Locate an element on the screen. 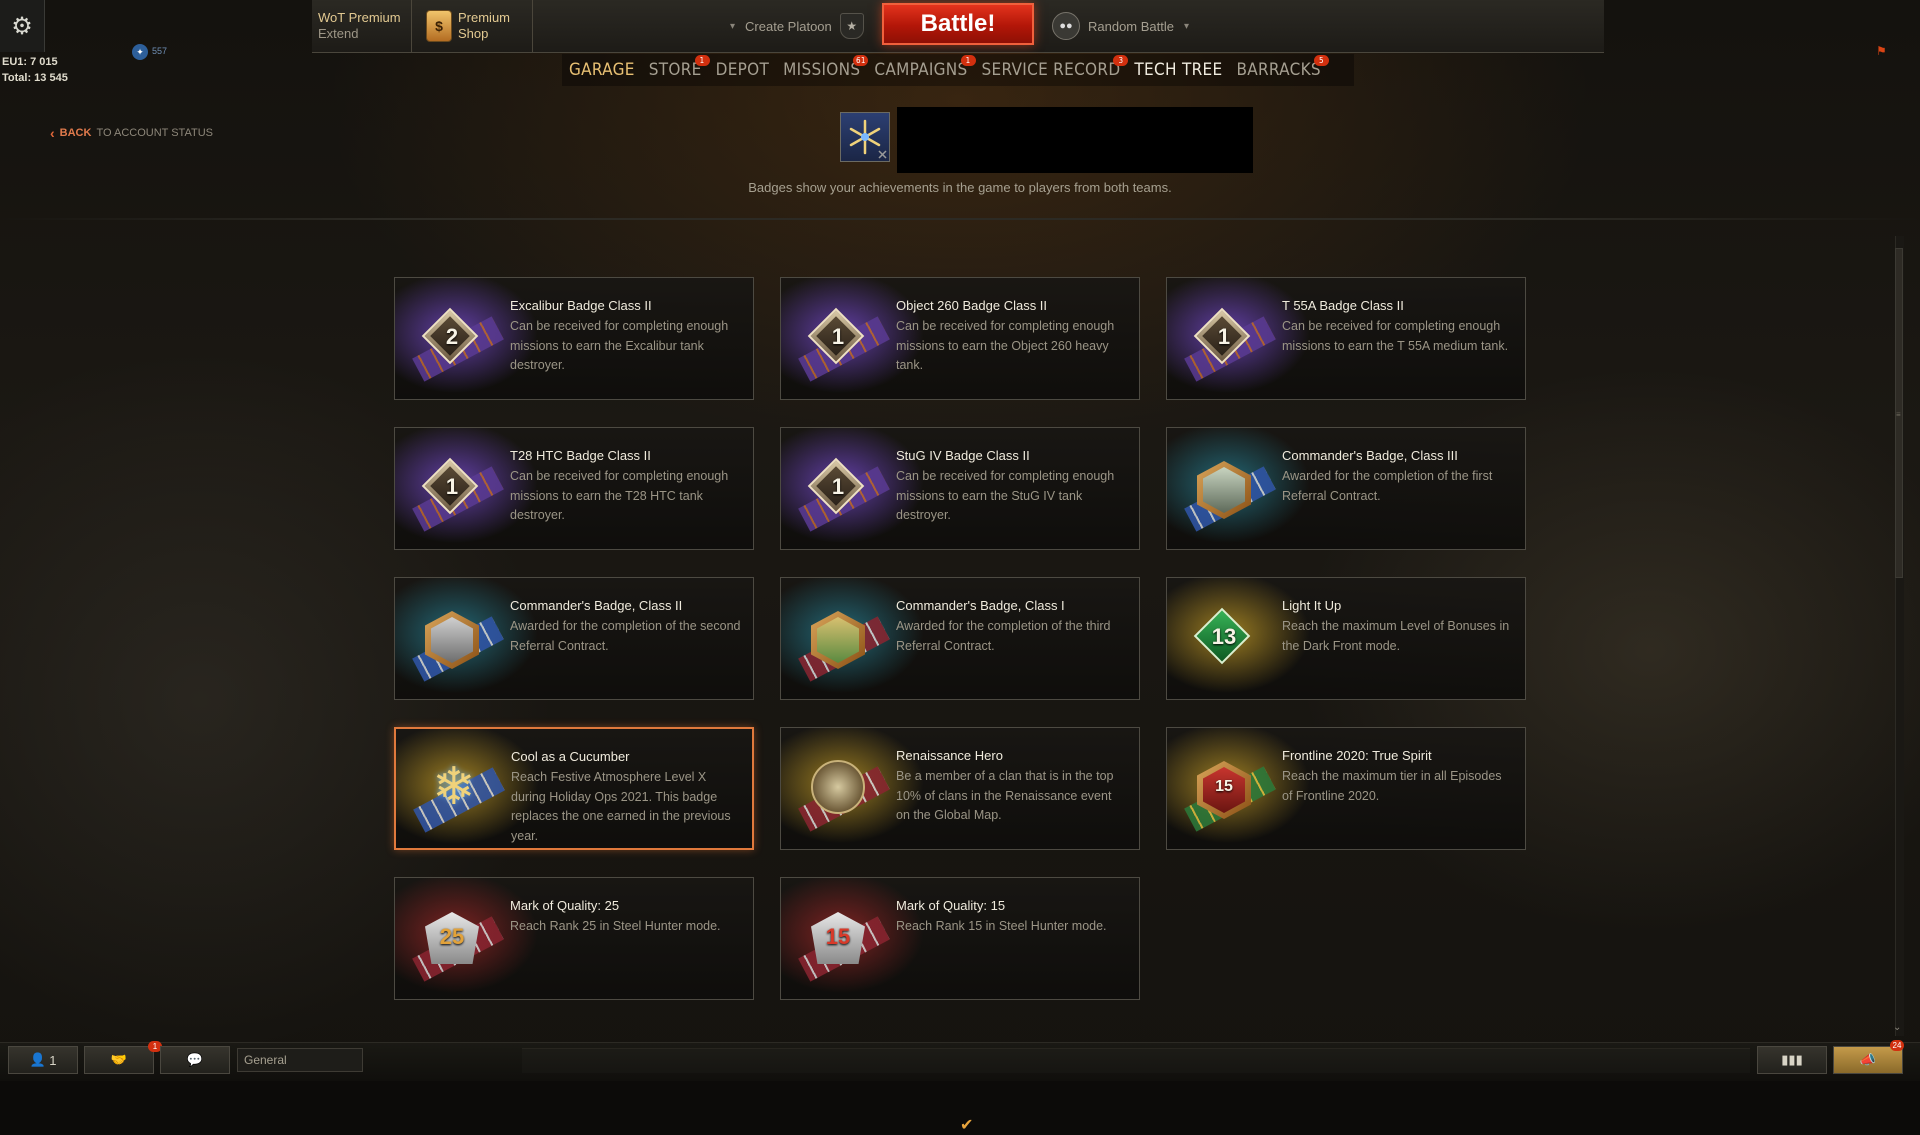 This screenshot has height=1135, width=1920. free-xp-value: 557 is located at coordinates (159, 51).